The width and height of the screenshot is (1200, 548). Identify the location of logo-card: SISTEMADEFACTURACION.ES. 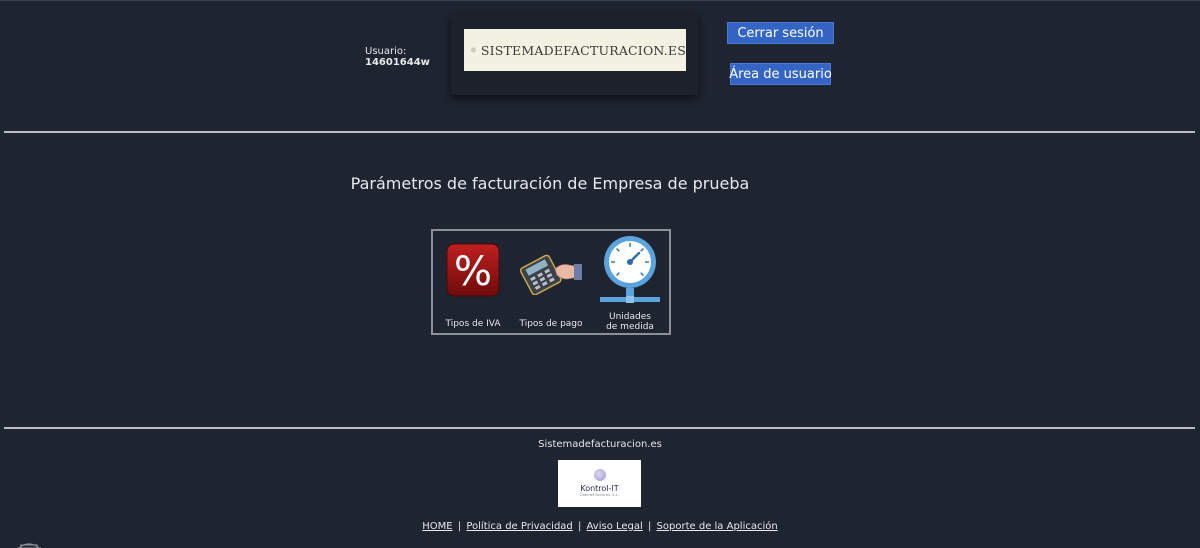
(574, 54).